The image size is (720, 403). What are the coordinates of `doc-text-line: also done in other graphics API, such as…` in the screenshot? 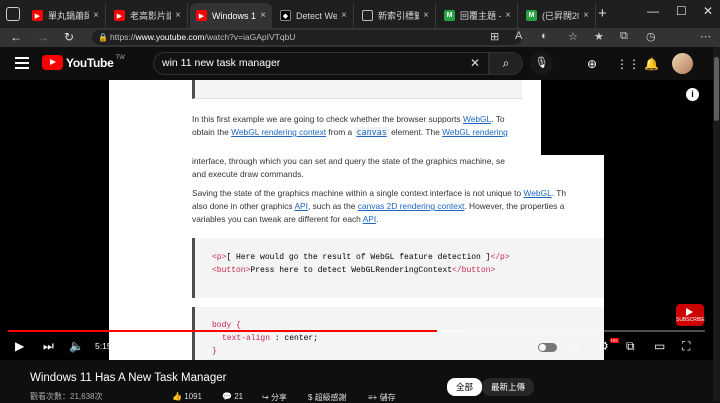 It's located at (378, 206).